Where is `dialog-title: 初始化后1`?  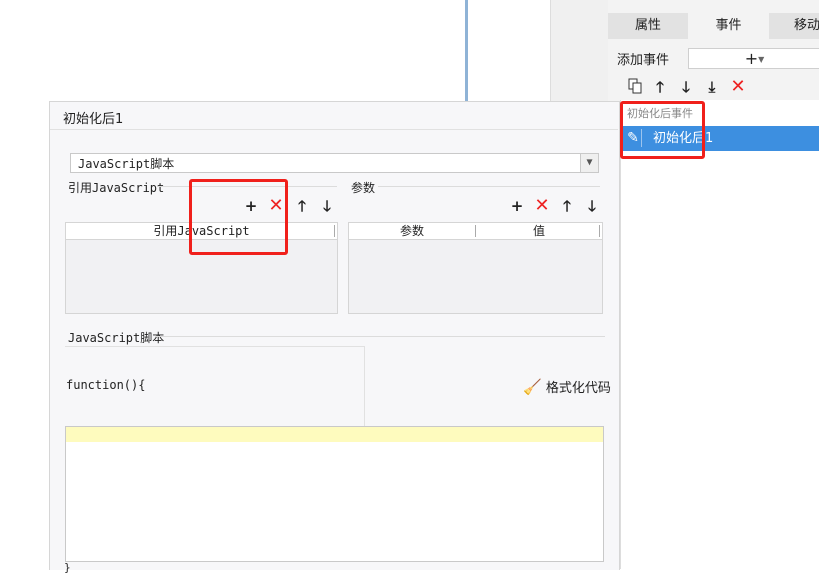
dialog-title: 初始化后1 is located at coordinates (93, 119).